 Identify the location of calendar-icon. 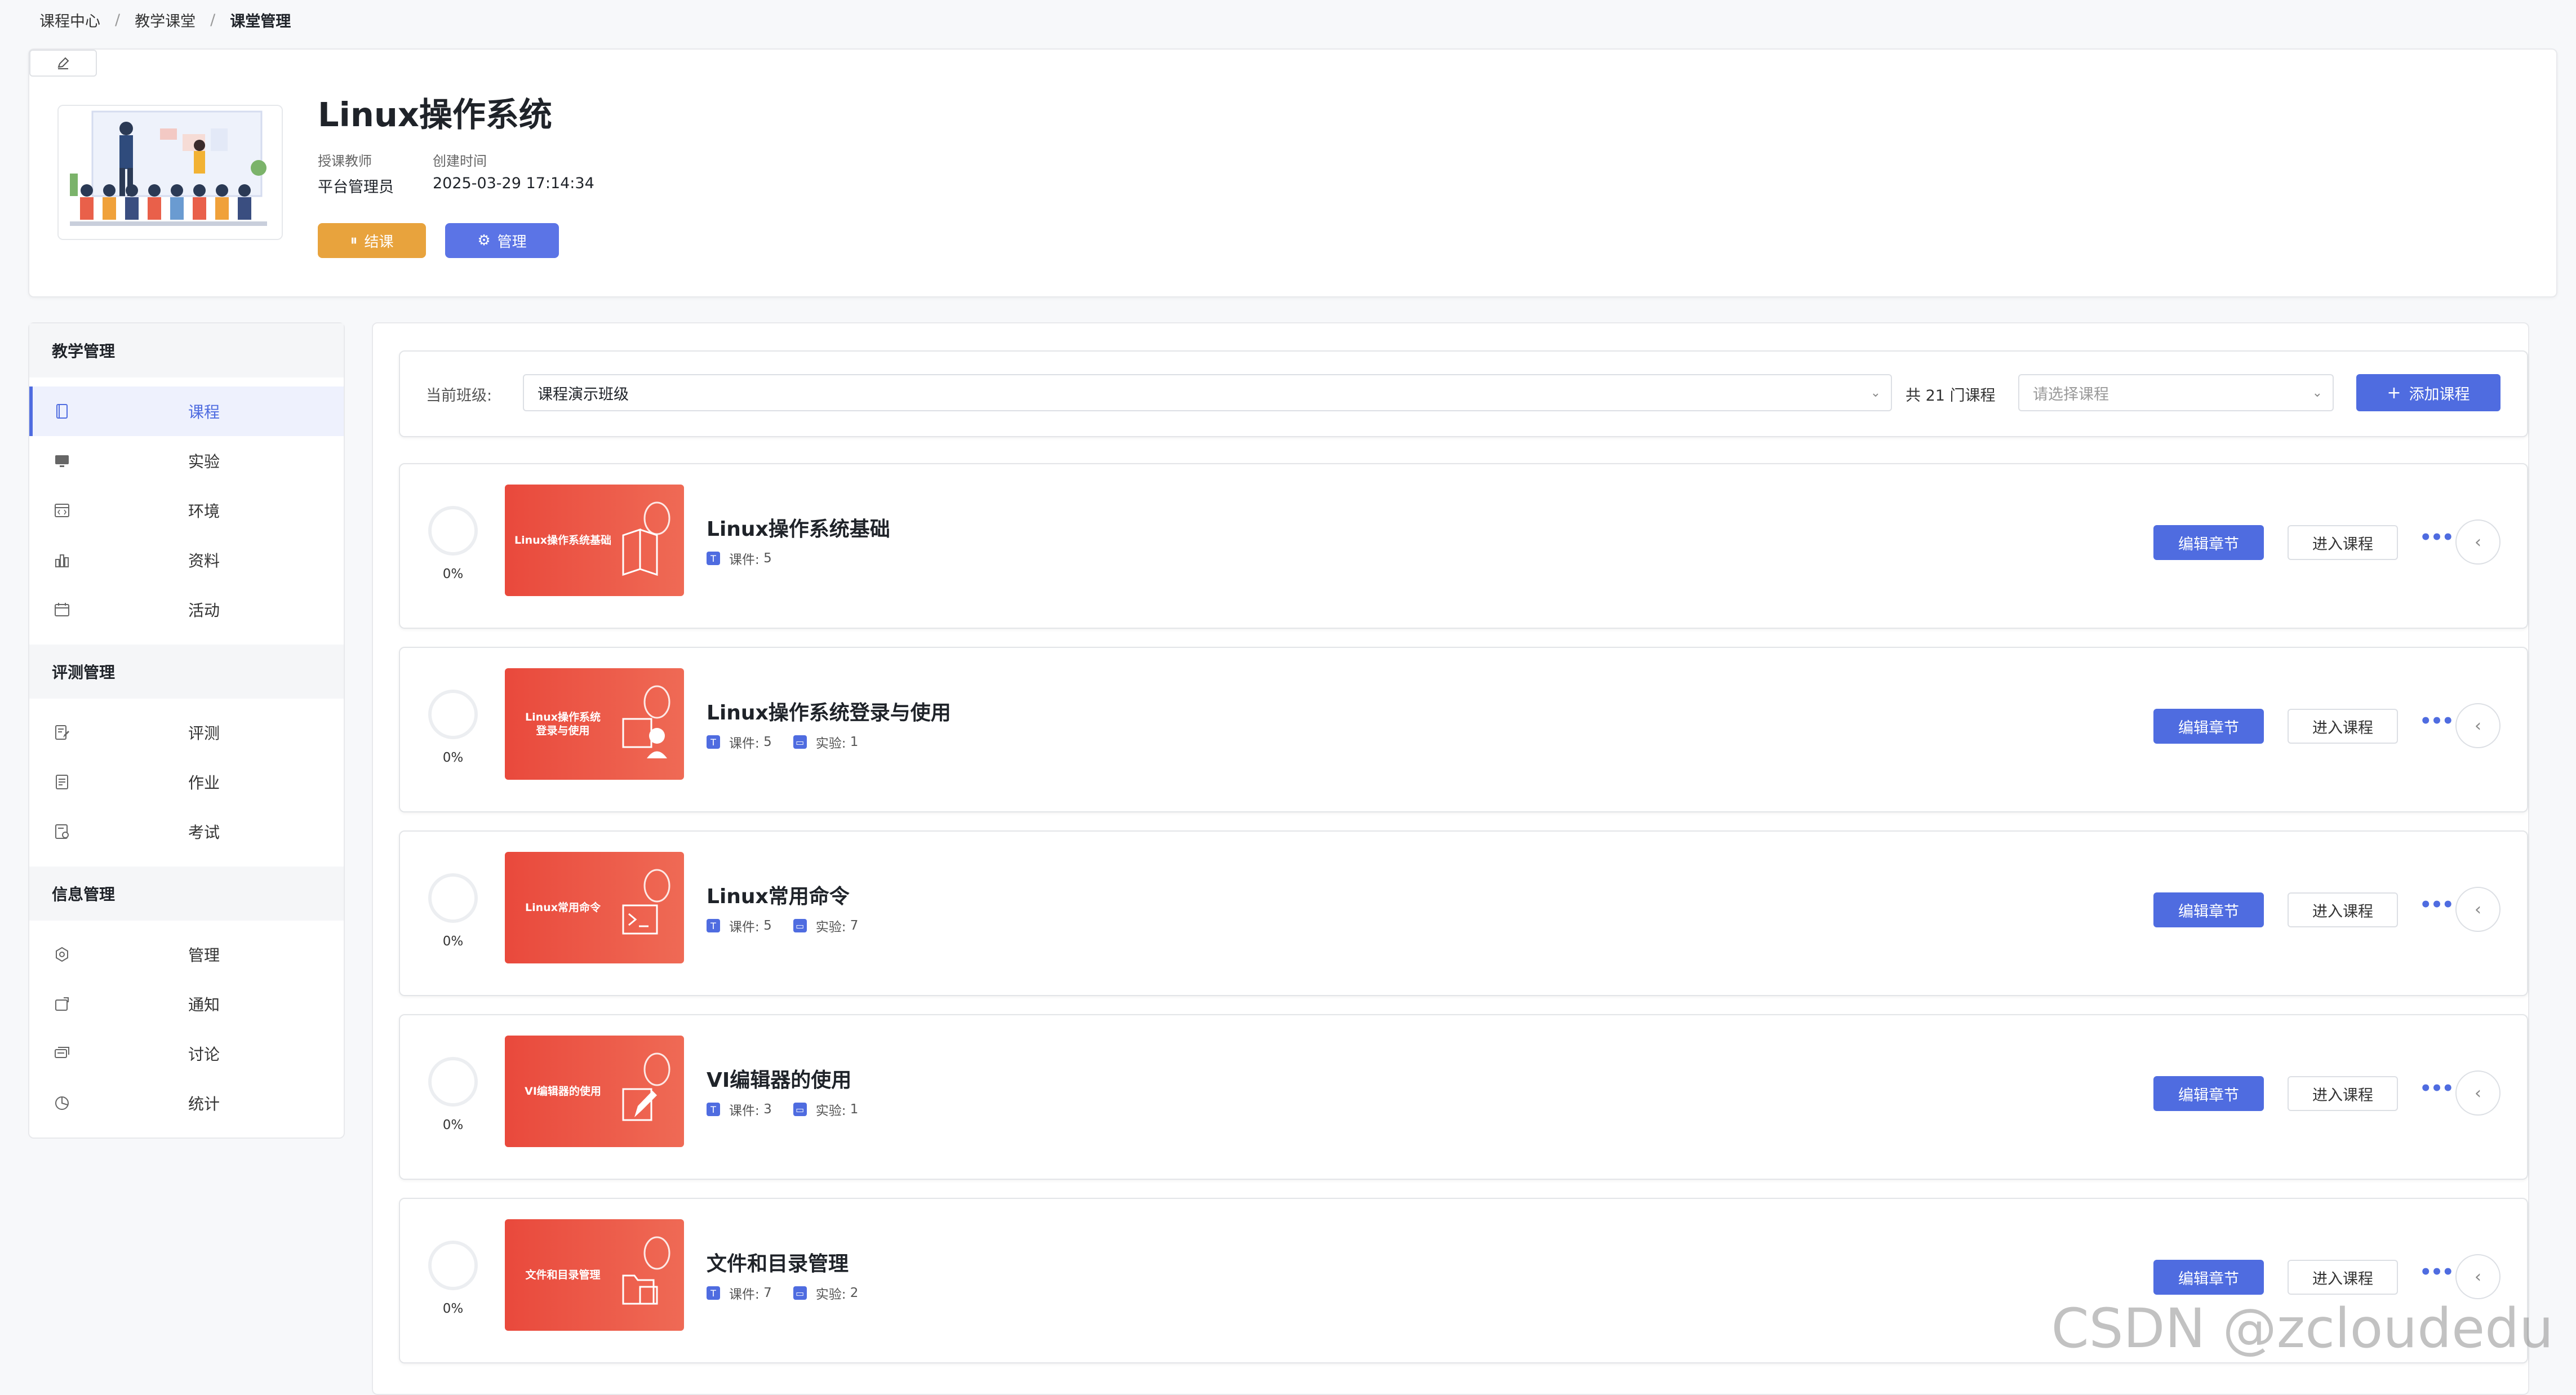
(62, 609).